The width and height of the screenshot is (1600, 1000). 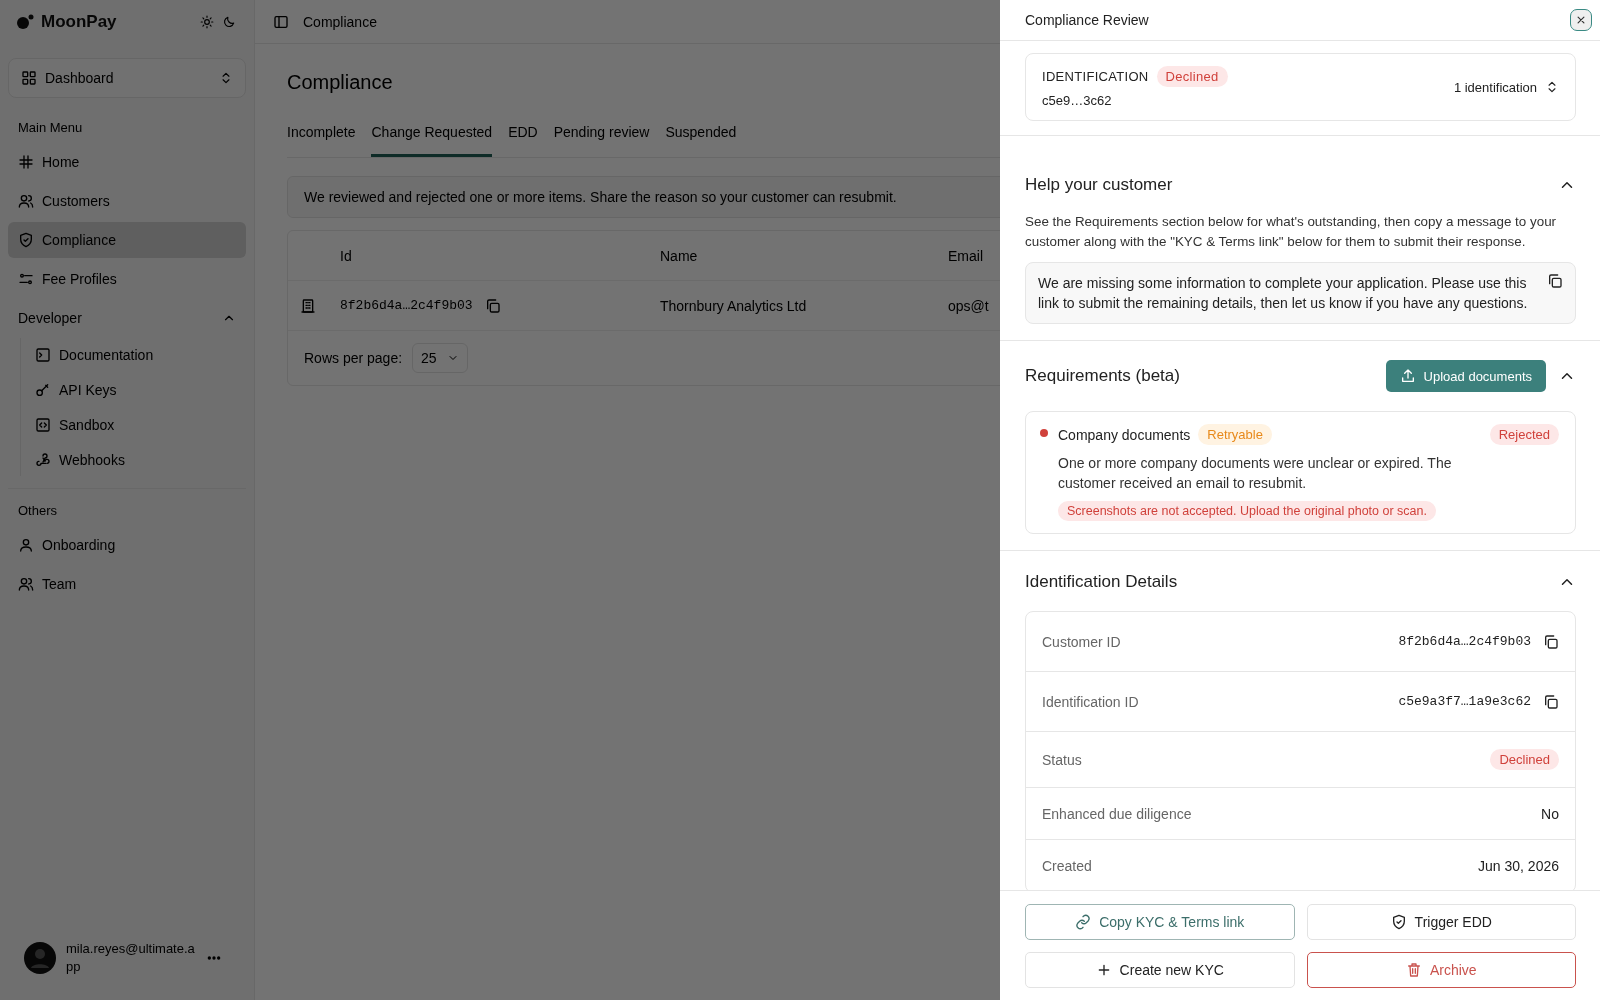 I want to click on action-button: Trigger EDD, so click(x=1441, y=922).